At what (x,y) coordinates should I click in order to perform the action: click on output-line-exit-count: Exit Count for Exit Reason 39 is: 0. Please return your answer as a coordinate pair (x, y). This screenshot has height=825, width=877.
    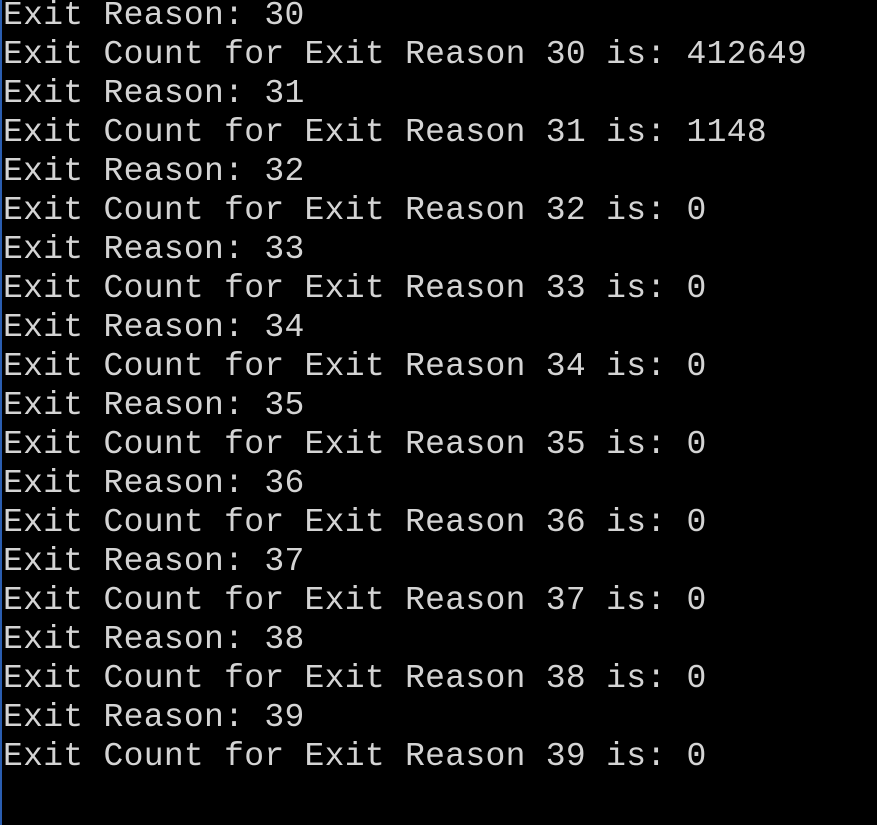
    Looking at the image, I should click on (355, 756).